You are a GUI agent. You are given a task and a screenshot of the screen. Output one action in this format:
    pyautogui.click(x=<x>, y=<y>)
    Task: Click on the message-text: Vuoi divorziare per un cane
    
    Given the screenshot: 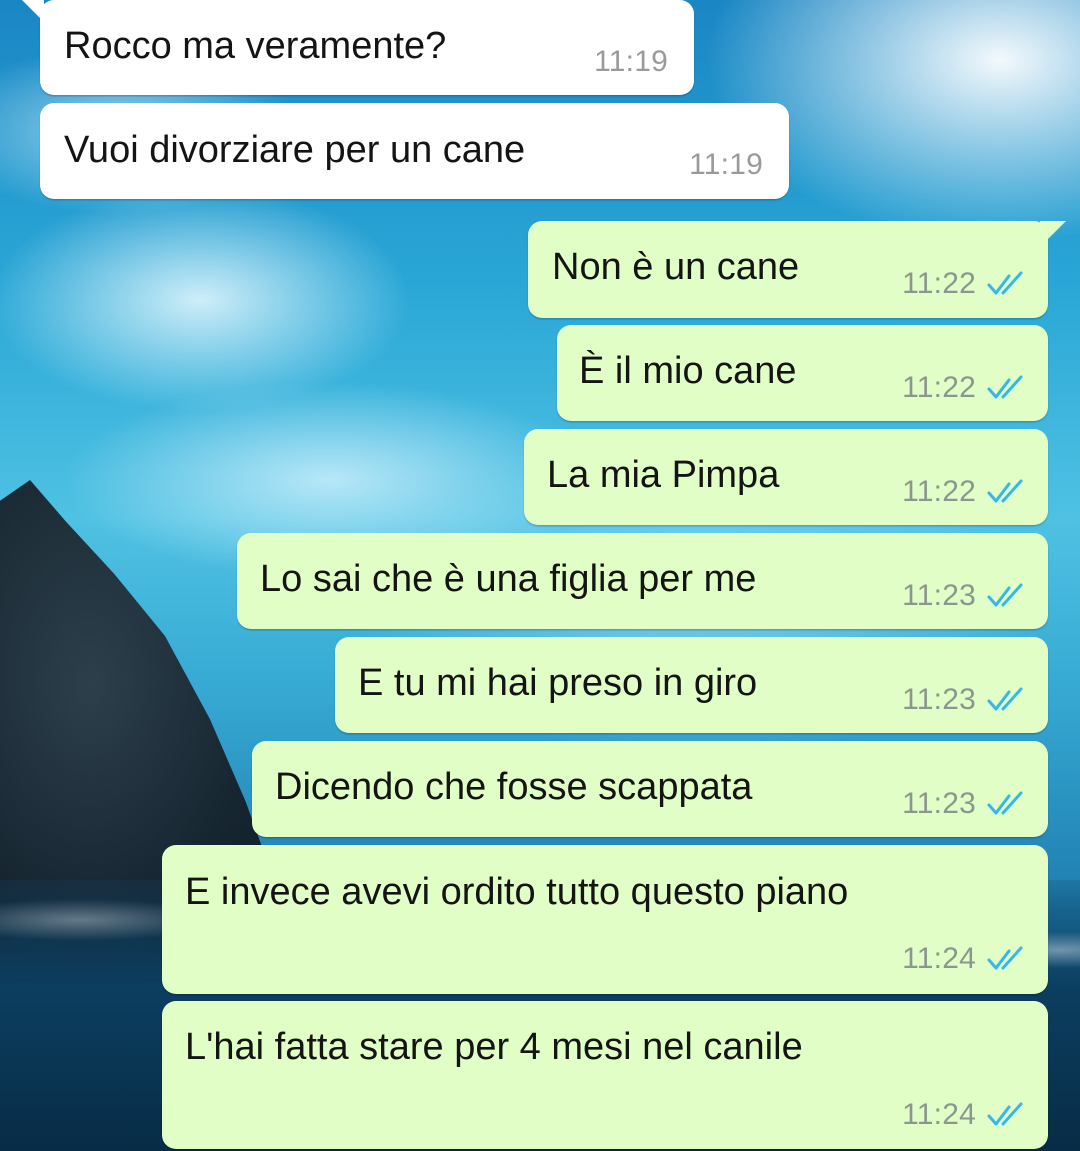 What is the action you would take?
    pyautogui.click(x=295, y=150)
    